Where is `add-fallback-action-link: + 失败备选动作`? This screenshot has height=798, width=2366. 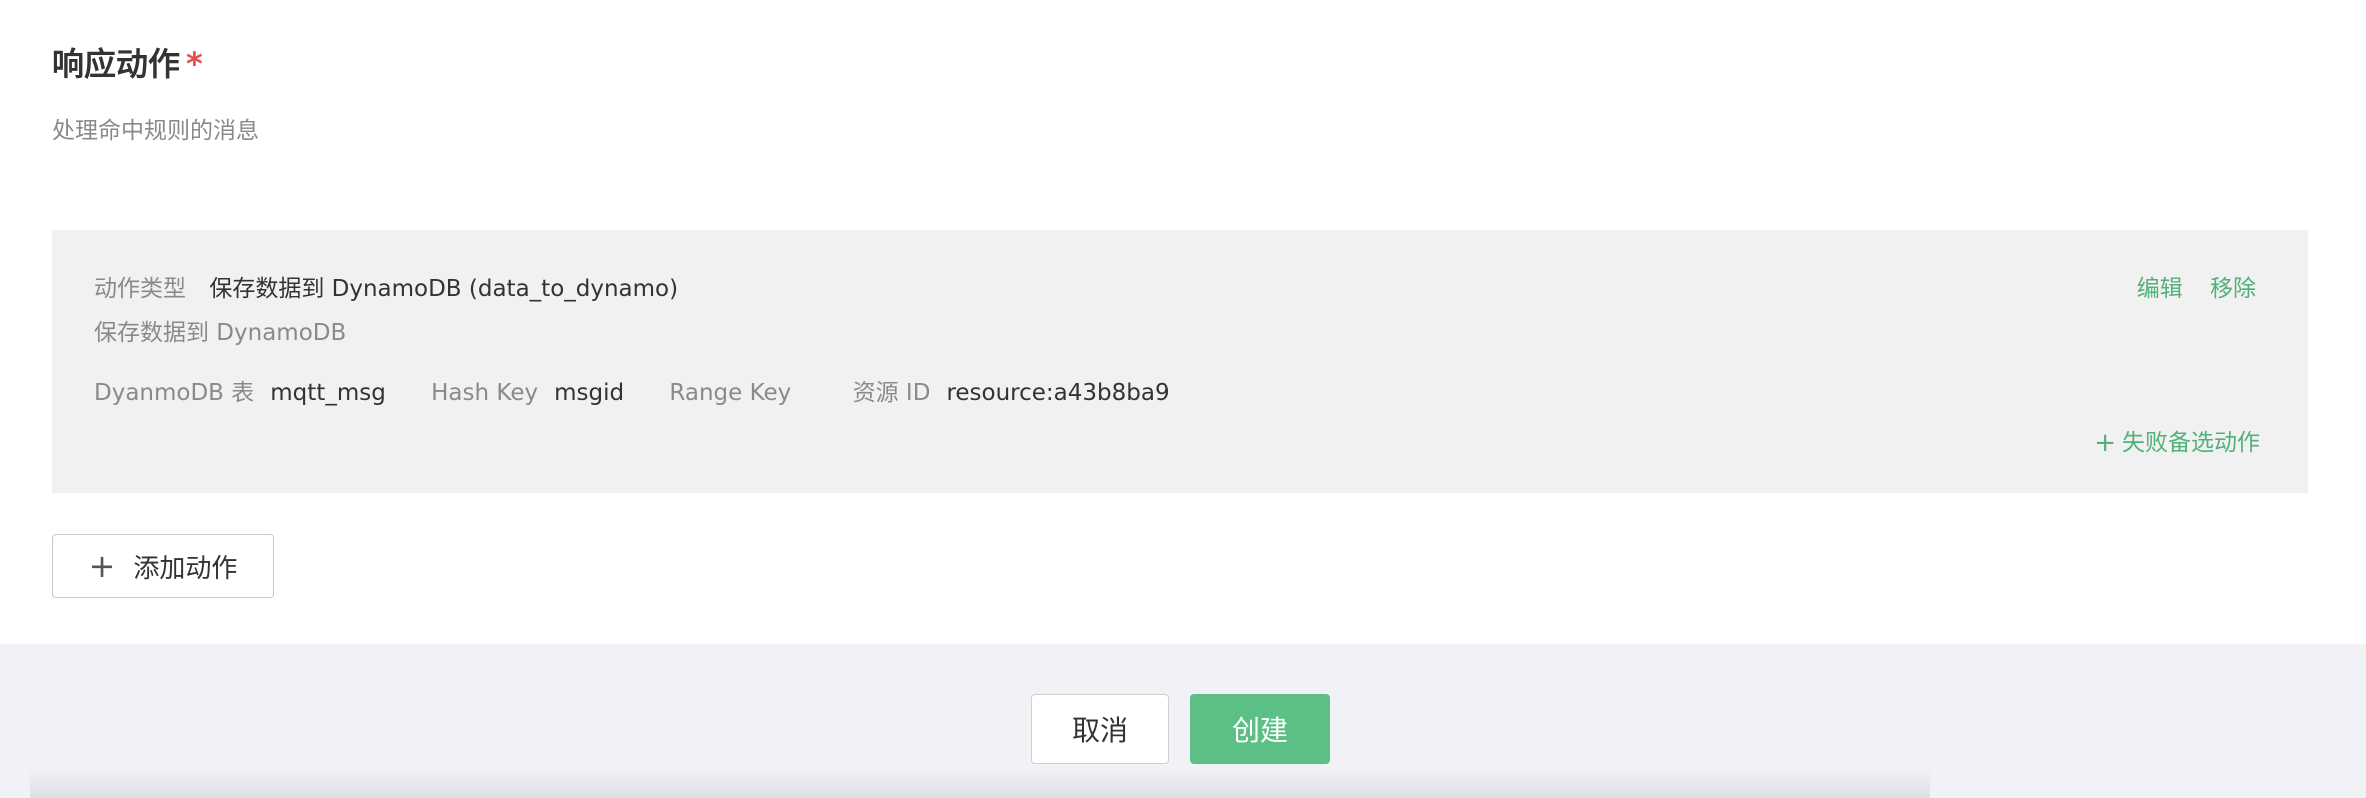
add-fallback-action-link: + 失败备选动作 is located at coordinates (2177, 443).